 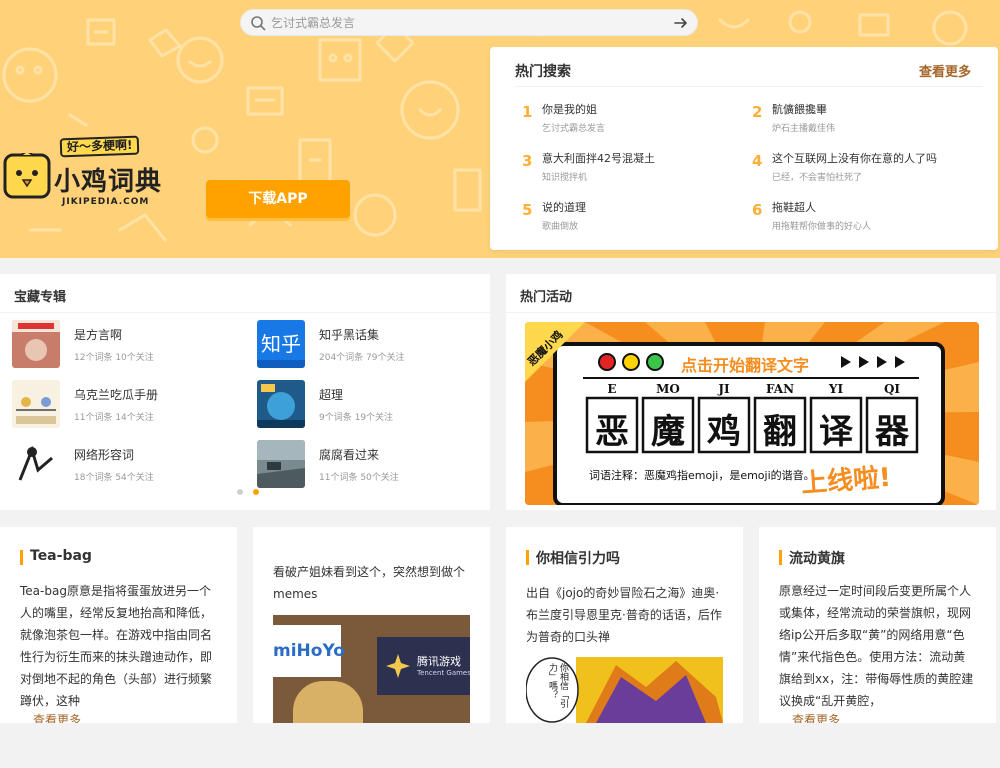 I want to click on hot-term: 拖鞋超人, so click(x=794, y=207).